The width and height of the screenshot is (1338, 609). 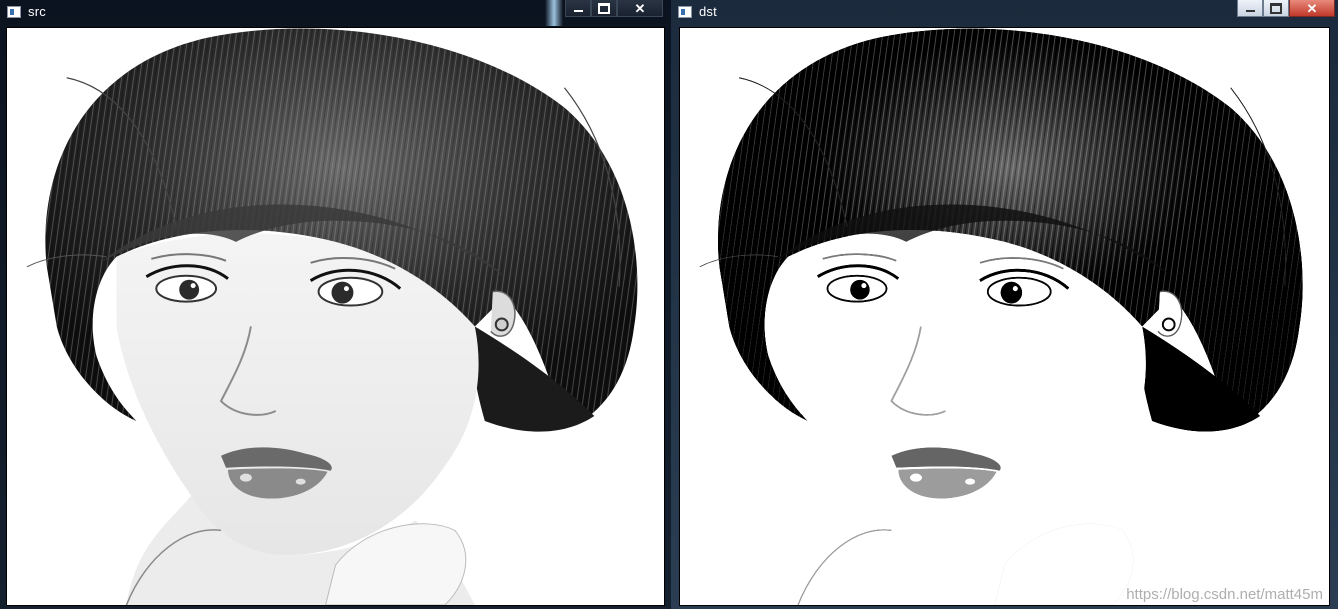 I want to click on window-title: dst, so click(x=708, y=11).